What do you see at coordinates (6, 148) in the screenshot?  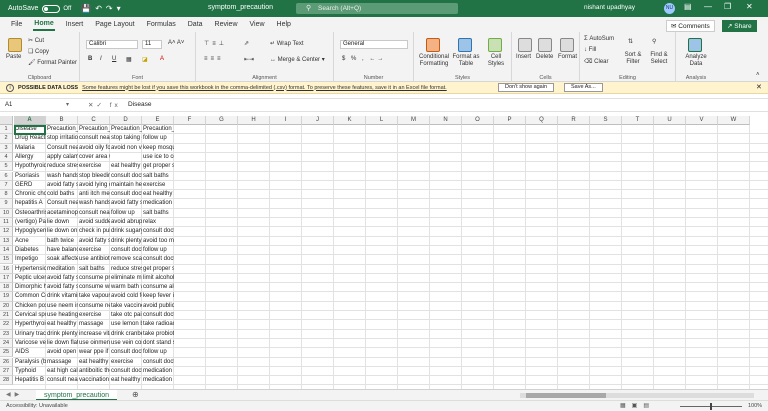 I see `row-header: 3` at bounding box center [6, 148].